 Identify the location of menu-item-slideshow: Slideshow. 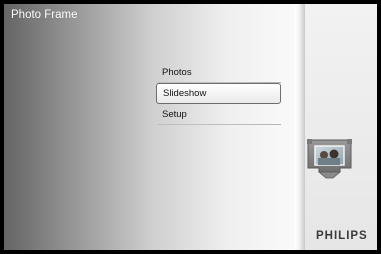
(218, 93).